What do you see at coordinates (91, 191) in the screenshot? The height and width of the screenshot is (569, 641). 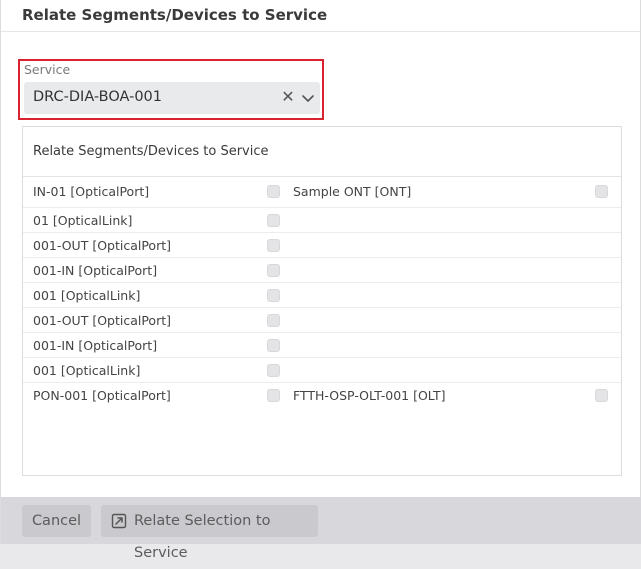 I see `segment-label: IN-01 [OpticalPort]` at bounding box center [91, 191].